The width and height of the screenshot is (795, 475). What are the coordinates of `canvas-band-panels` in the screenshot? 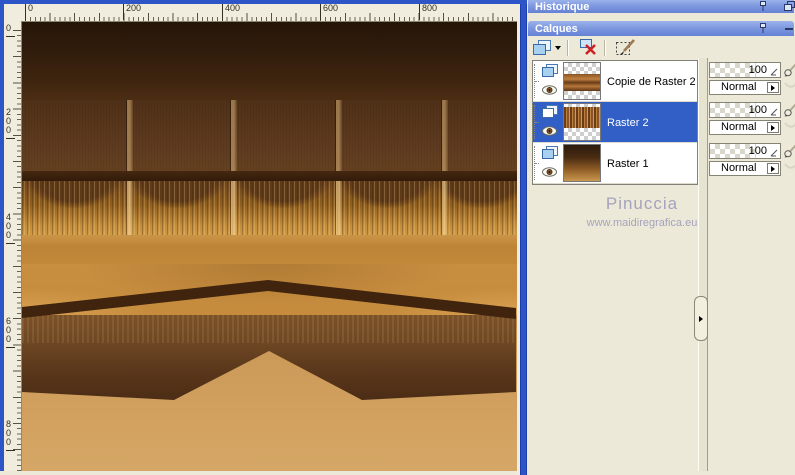 It's located at (269, 135).